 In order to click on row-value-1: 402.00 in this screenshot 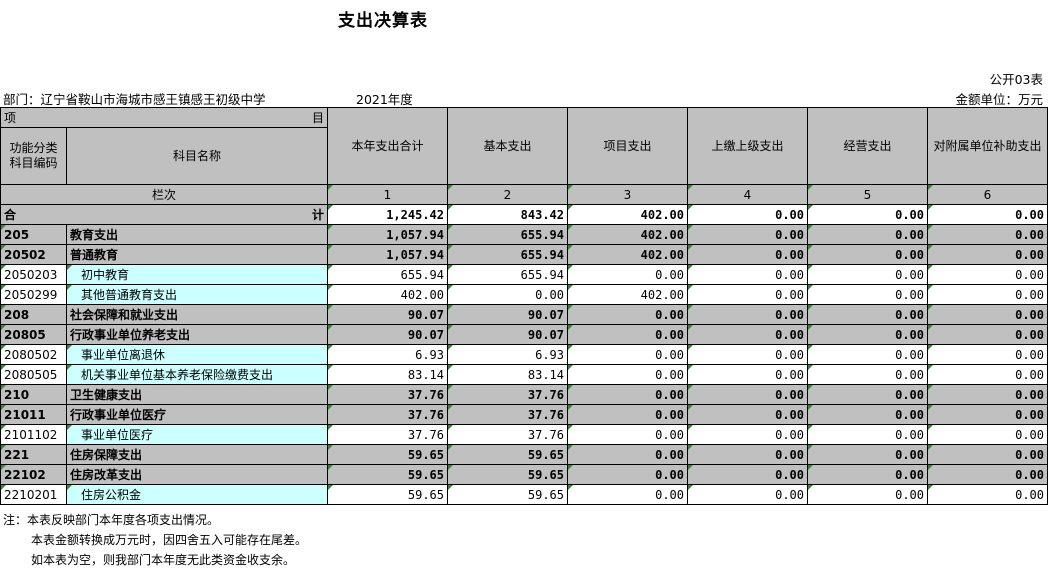, I will do `click(387, 294)`.